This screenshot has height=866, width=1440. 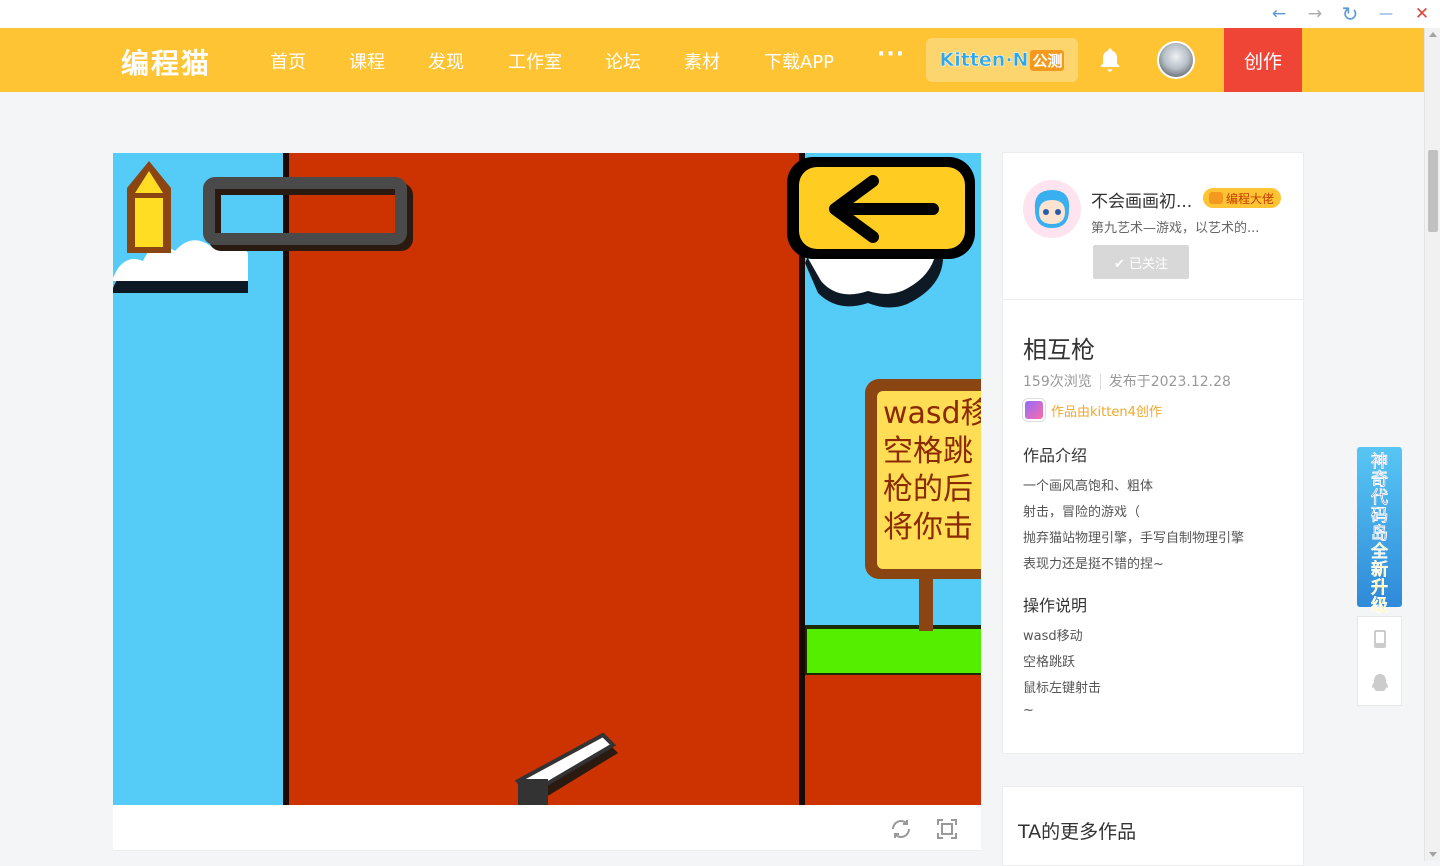 What do you see at coordinates (1379, 588) in the screenshot?
I see `promo-char: 升` at bounding box center [1379, 588].